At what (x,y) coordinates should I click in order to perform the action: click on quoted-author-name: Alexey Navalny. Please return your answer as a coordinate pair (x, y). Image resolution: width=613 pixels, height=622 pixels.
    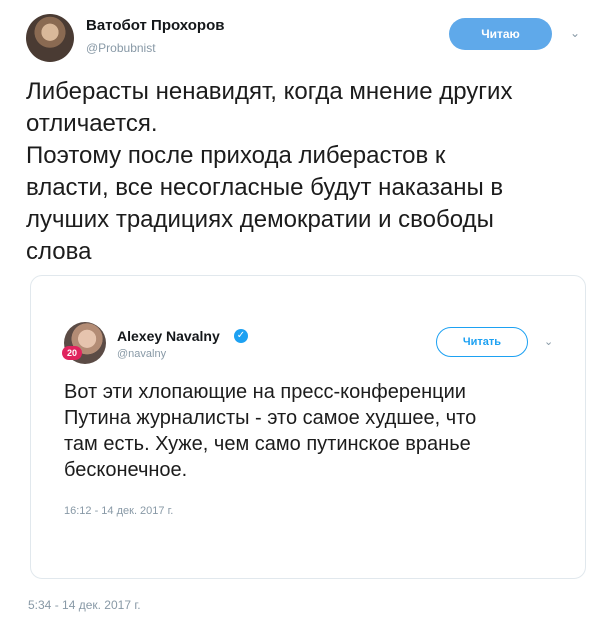
    Looking at the image, I should click on (168, 336).